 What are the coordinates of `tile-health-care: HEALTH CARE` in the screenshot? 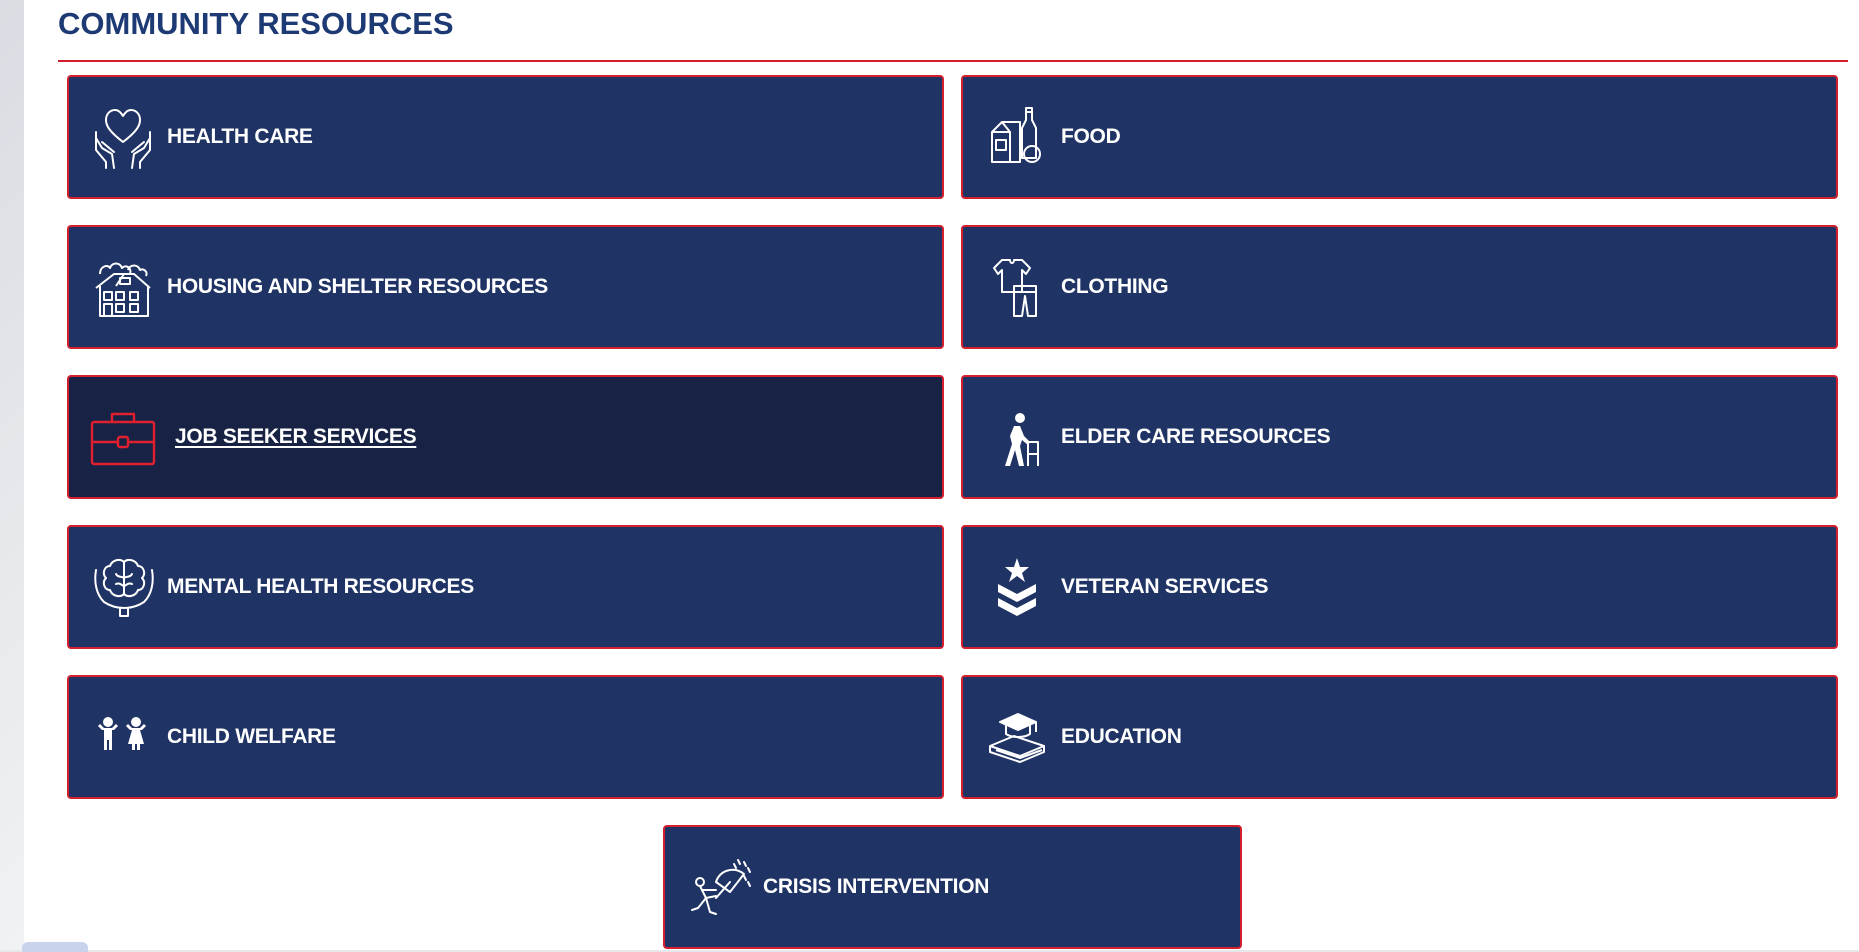 It's located at (505, 137).